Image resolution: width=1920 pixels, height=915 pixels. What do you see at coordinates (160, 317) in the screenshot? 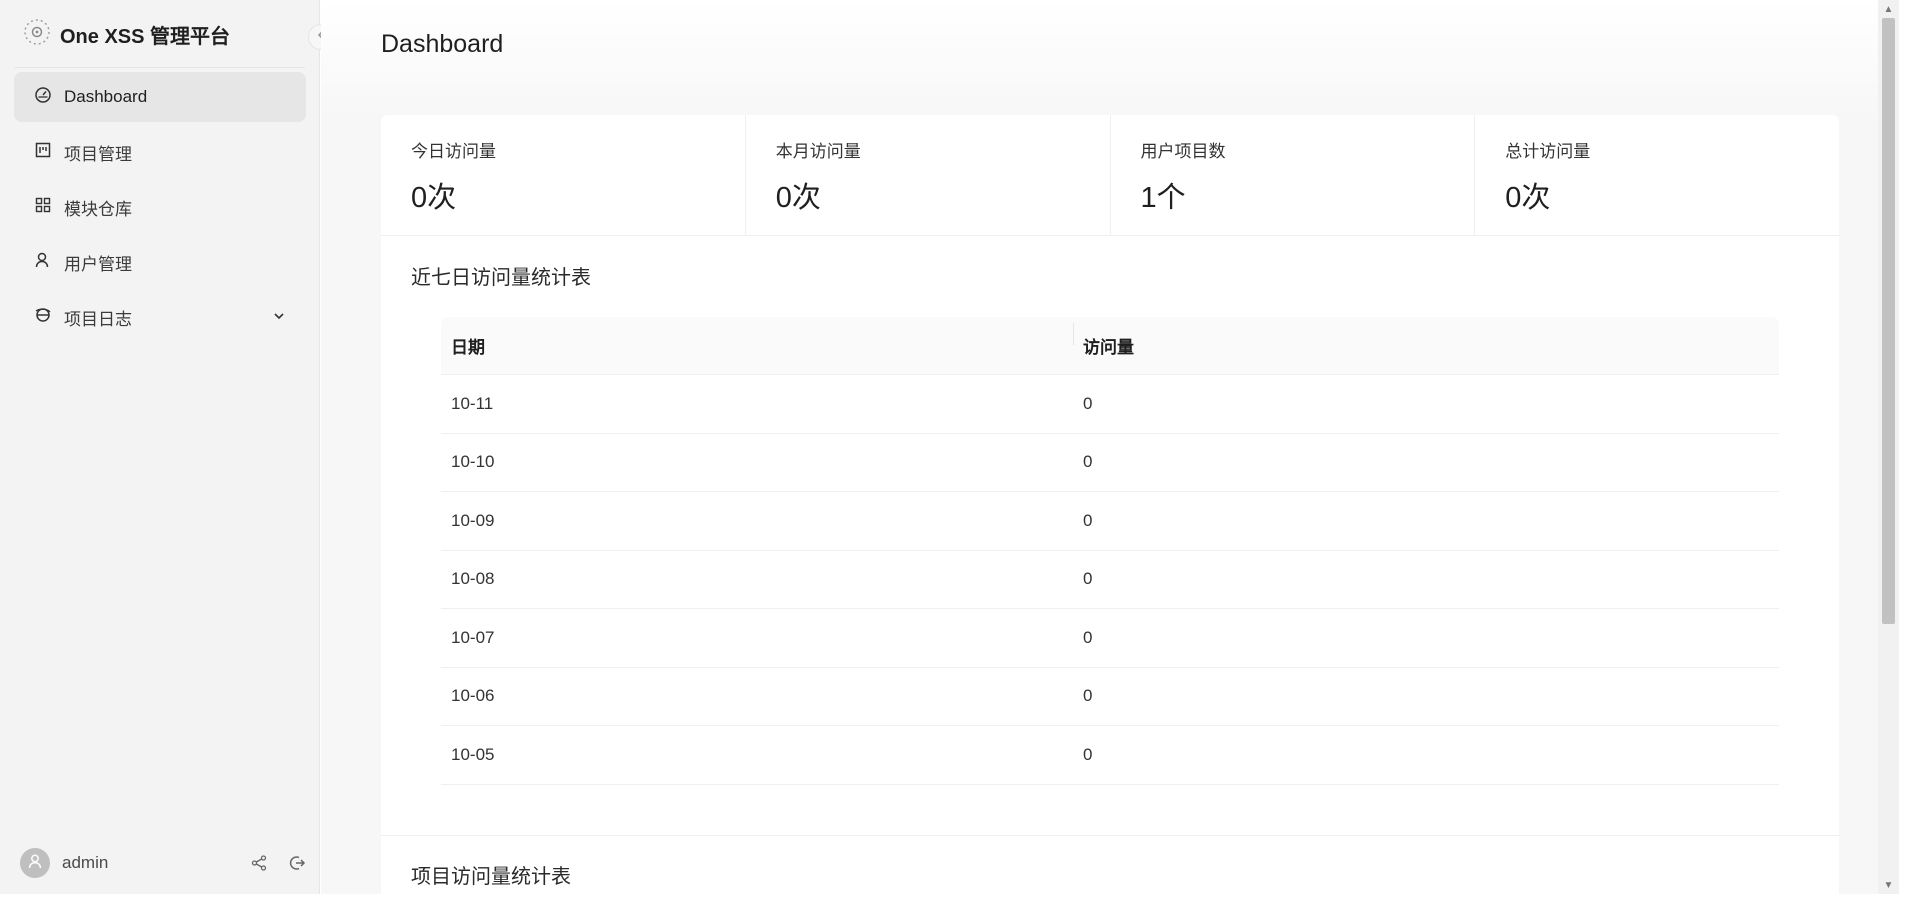
I see `sidebar-item-logs: 项目日志` at bounding box center [160, 317].